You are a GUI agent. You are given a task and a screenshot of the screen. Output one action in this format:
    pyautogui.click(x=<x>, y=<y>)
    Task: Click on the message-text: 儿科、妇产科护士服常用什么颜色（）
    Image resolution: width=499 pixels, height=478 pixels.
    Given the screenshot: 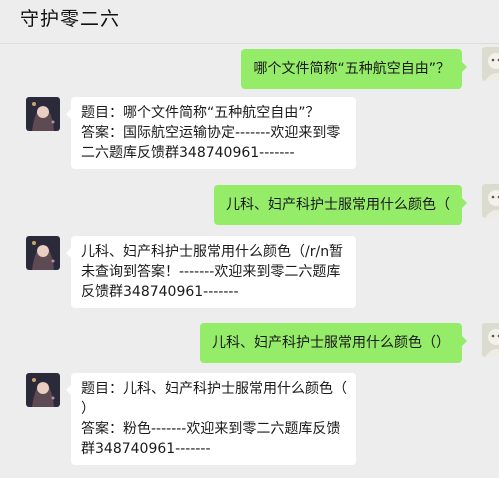 What is the action you would take?
    pyautogui.click(x=331, y=343)
    